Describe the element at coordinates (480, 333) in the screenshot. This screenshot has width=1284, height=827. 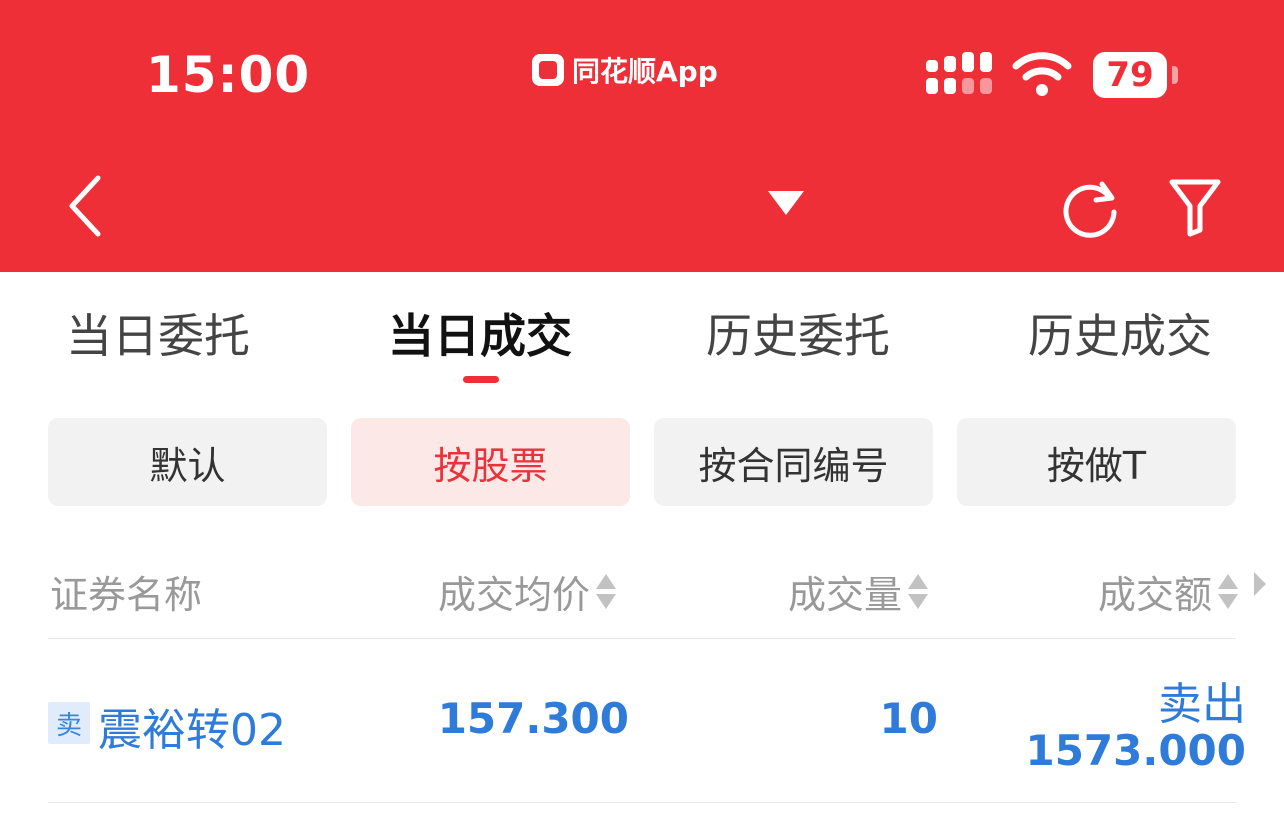
I see `tab-today-trades: 当日成交` at that location.